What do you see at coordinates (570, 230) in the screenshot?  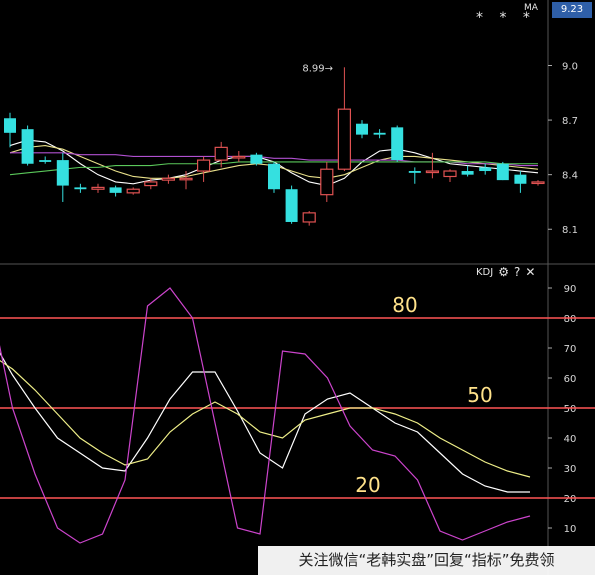 I see `price-axis-label: 8.1` at bounding box center [570, 230].